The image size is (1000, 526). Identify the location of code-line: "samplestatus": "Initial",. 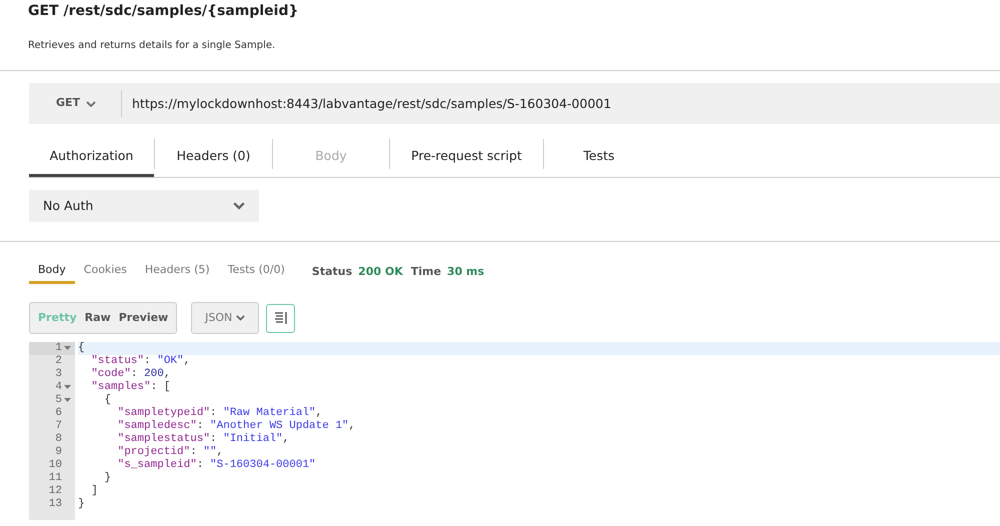
(203, 439).